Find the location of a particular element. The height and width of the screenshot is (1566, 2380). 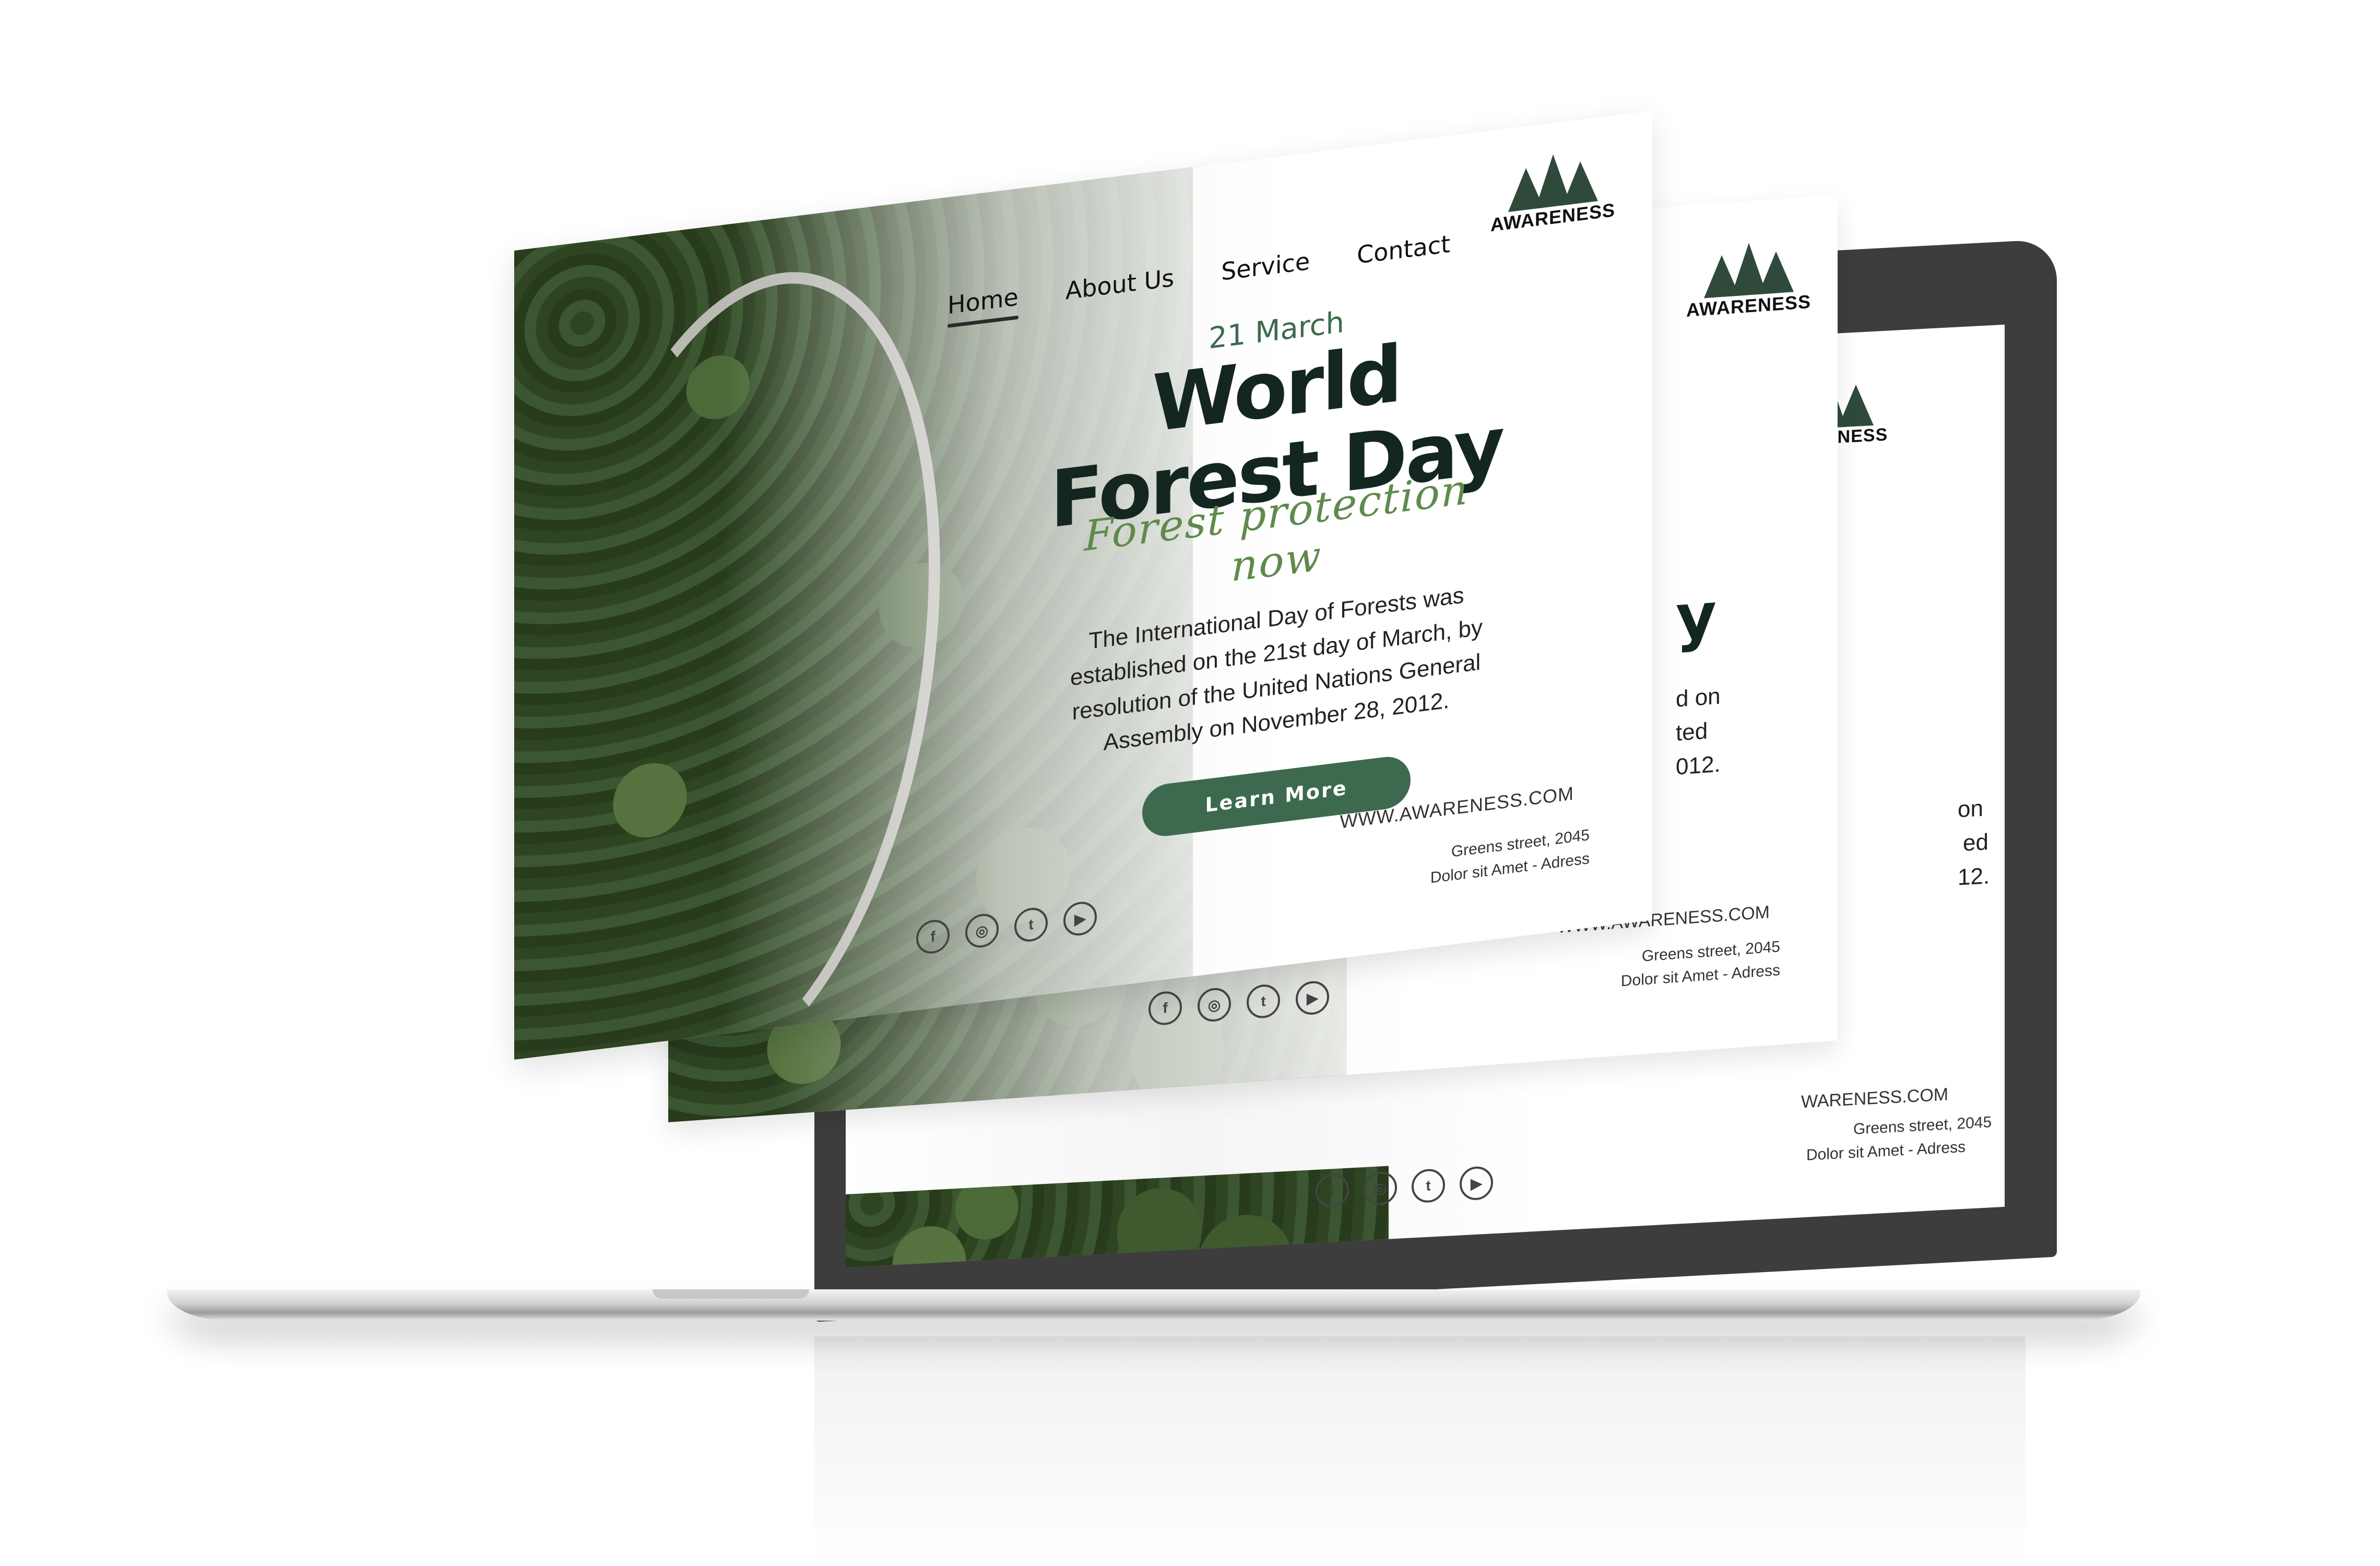

middle-desc-fragment-1: d on is located at coordinates (1698, 698).